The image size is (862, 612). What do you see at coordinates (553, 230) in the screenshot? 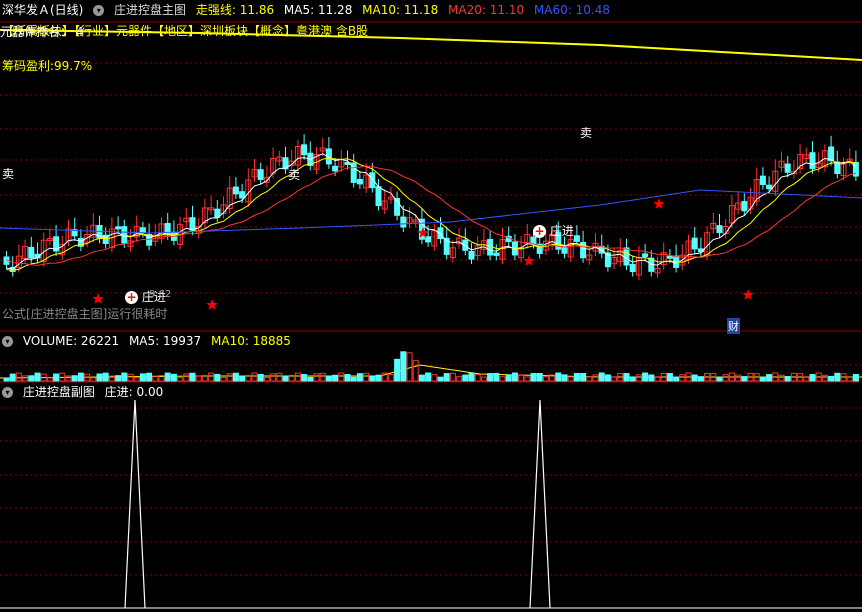
I see `enter-signal: + 庄进` at bounding box center [553, 230].